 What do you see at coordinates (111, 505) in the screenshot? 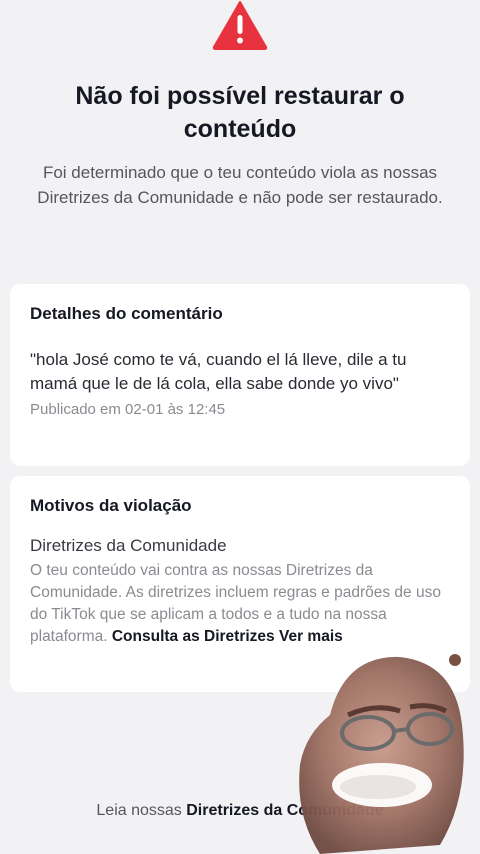
I see `violation-reasons-title: Motivos da violação` at bounding box center [111, 505].